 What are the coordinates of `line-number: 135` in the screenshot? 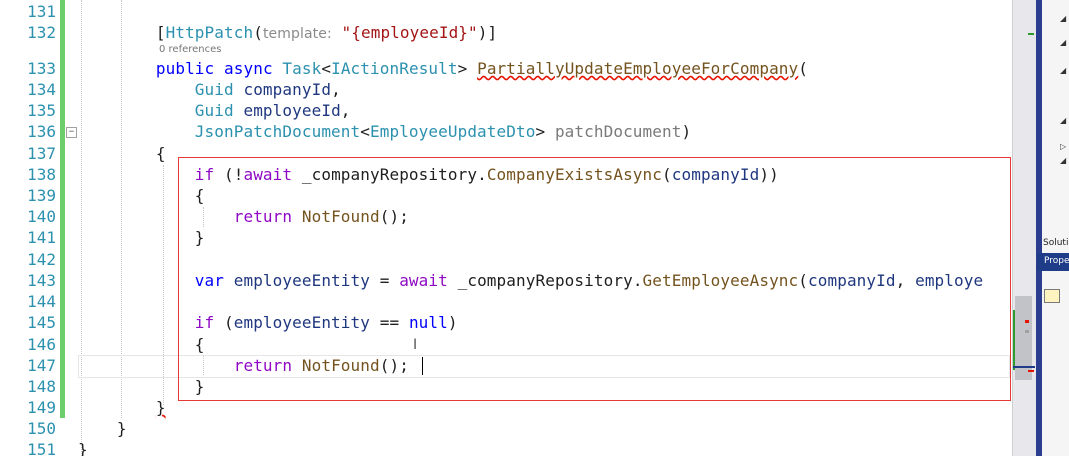 It's located at (41, 110).